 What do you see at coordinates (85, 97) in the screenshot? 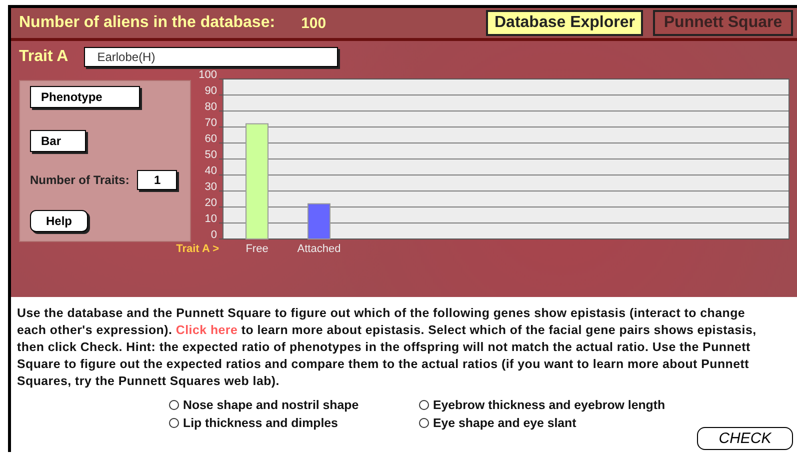
I see `phenotype-button: Phenotype` at bounding box center [85, 97].